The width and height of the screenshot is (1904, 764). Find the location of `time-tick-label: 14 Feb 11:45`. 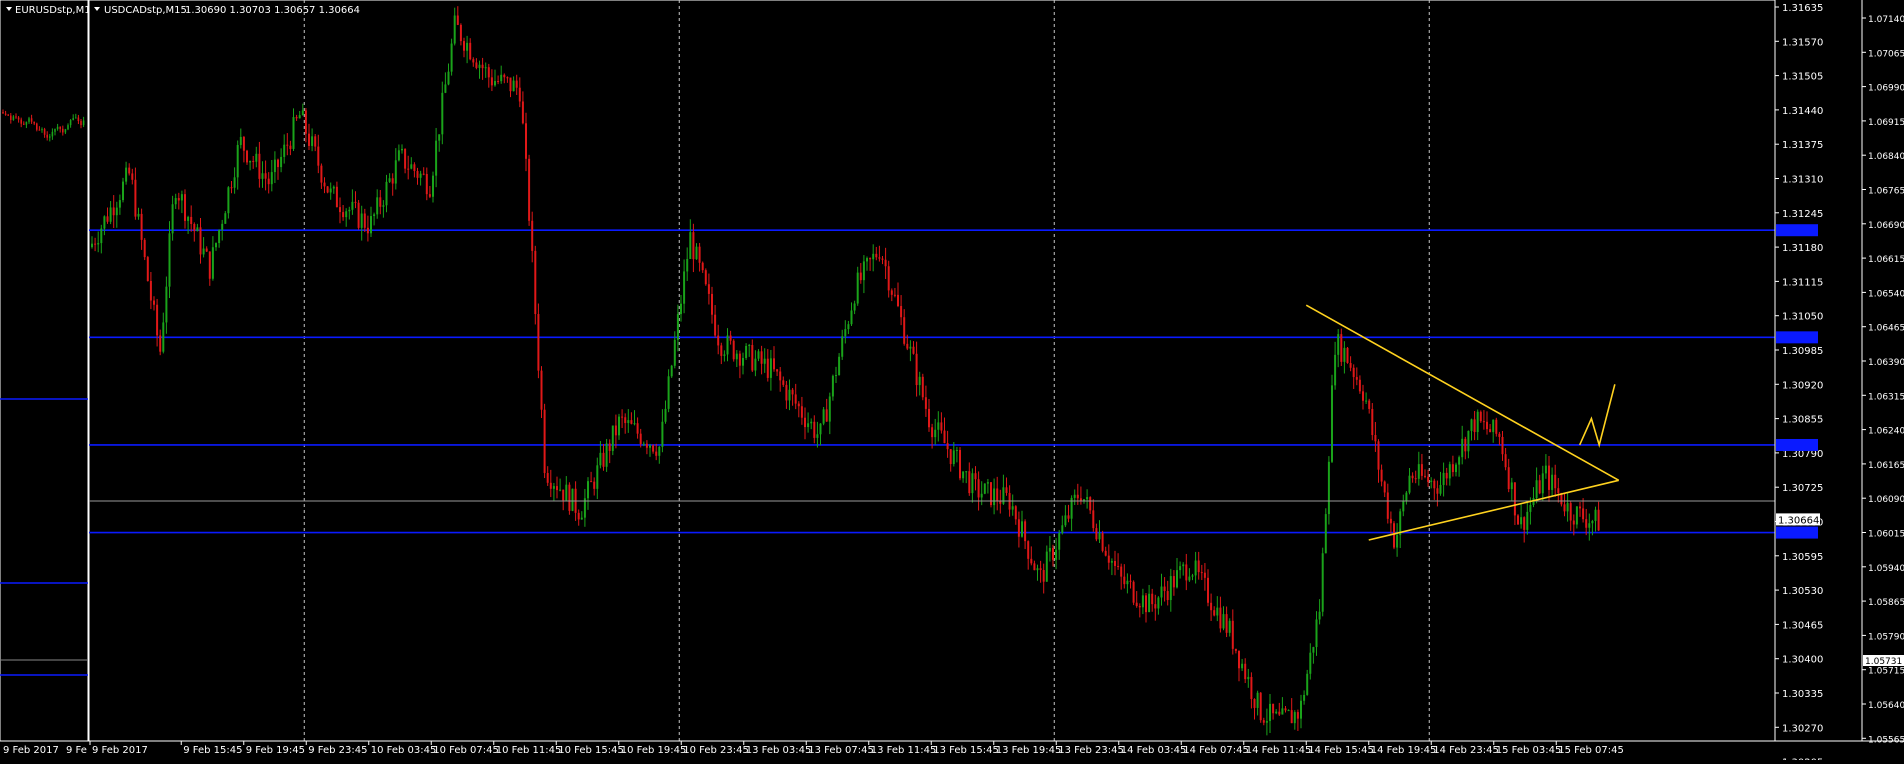

time-tick-label: 14 Feb 11:45 is located at coordinates (1279, 750).